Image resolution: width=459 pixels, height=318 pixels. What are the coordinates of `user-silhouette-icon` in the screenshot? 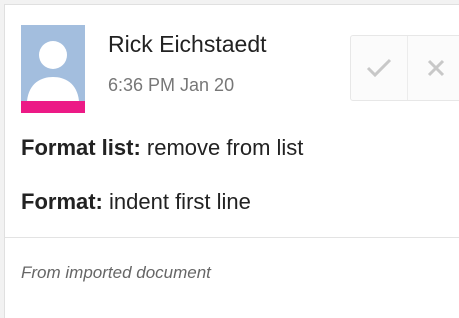 It's located at (53, 69).